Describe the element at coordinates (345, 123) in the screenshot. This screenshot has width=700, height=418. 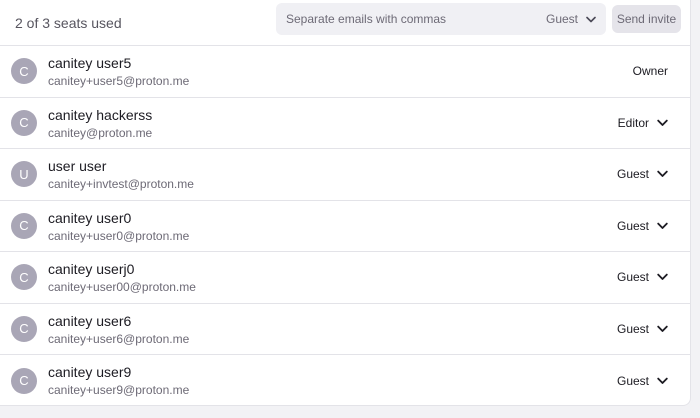
I see `member-row: Ccanitey hackerss canitey@proton.me Editor` at that location.